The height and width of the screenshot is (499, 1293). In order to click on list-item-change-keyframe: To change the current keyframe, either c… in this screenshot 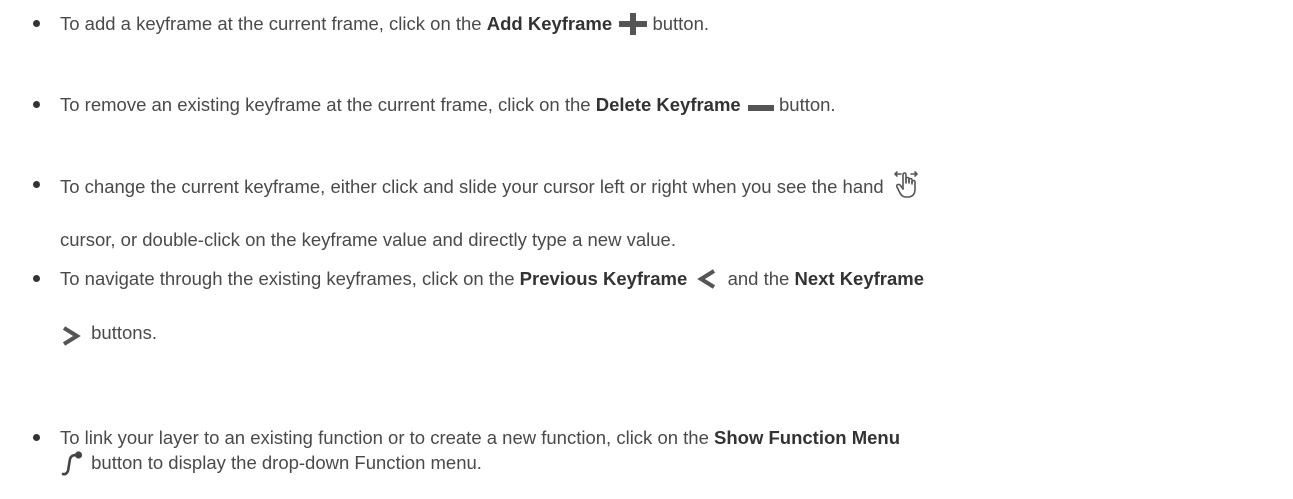, I will do `click(489, 187)`.